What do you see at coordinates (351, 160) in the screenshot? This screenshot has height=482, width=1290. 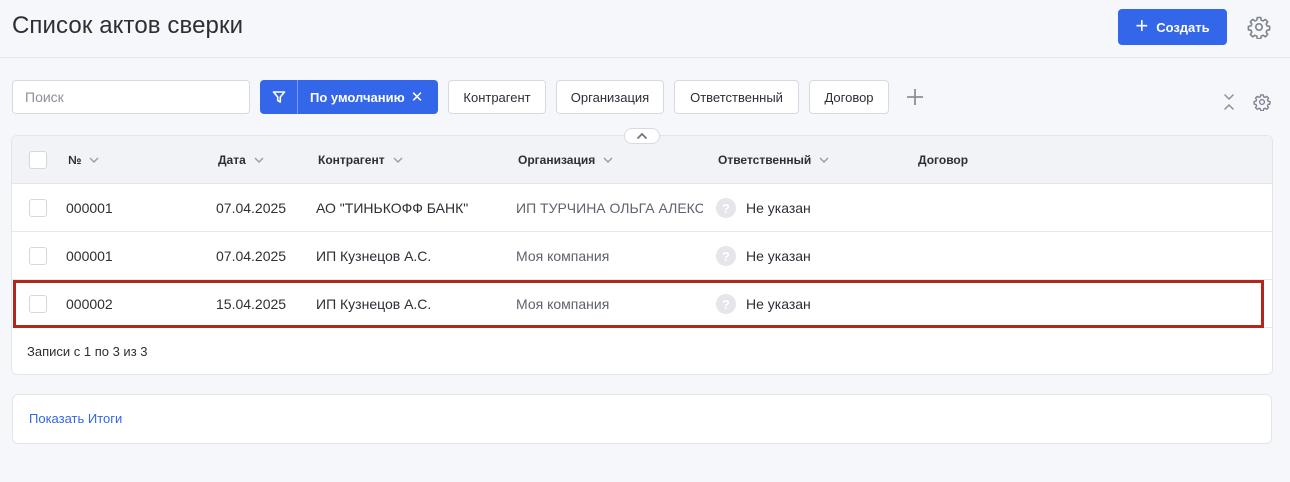 I see `column-header-label: Контрагент` at bounding box center [351, 160].